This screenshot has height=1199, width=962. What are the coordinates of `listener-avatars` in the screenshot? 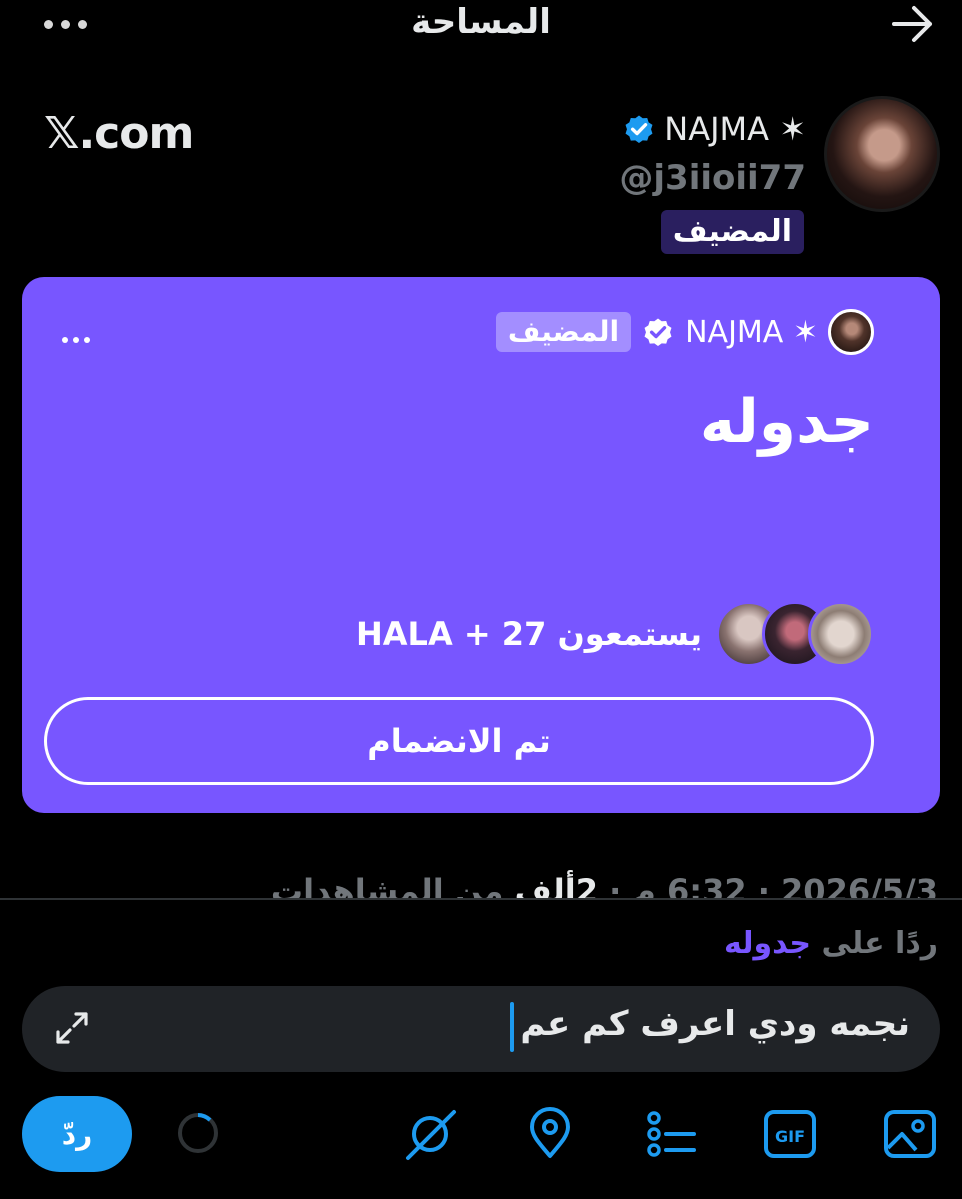 It's located at (795, 634).